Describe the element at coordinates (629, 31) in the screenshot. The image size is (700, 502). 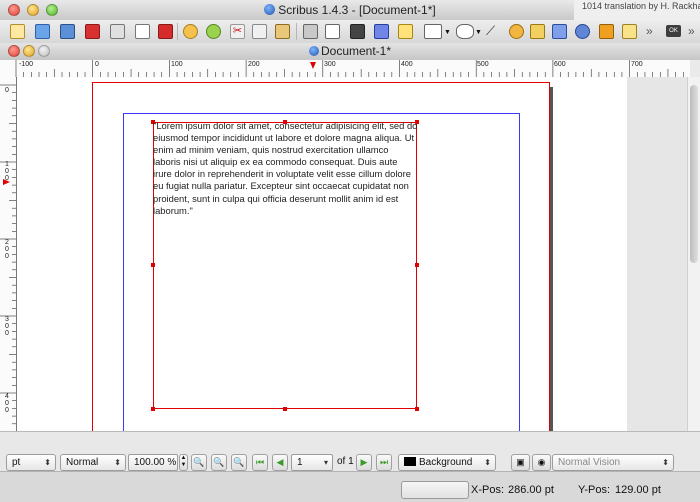
I see `story-editor-icon` at that location.